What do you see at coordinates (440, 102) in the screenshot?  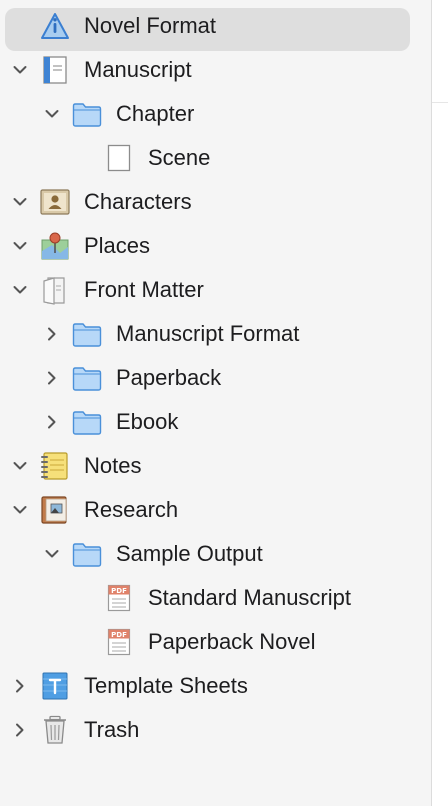 I see `divider` at bounding box center [440, 102].